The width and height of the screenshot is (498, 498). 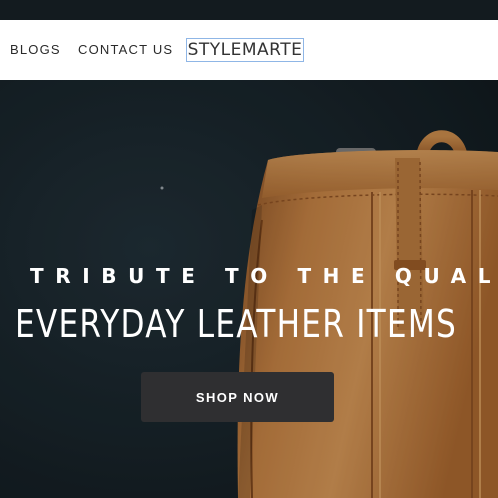 I want to click on hero-tagline: TRIBUTE TO THE QUALITY, so click(x=264, y=276).